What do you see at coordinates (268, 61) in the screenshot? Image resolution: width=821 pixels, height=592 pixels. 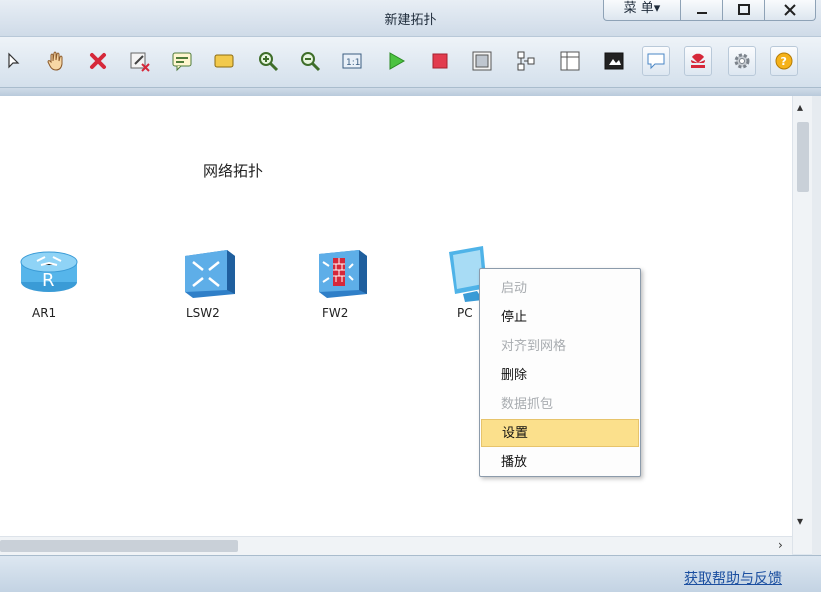 I see `zoom-in-icon` at bounding box center [268, 61].